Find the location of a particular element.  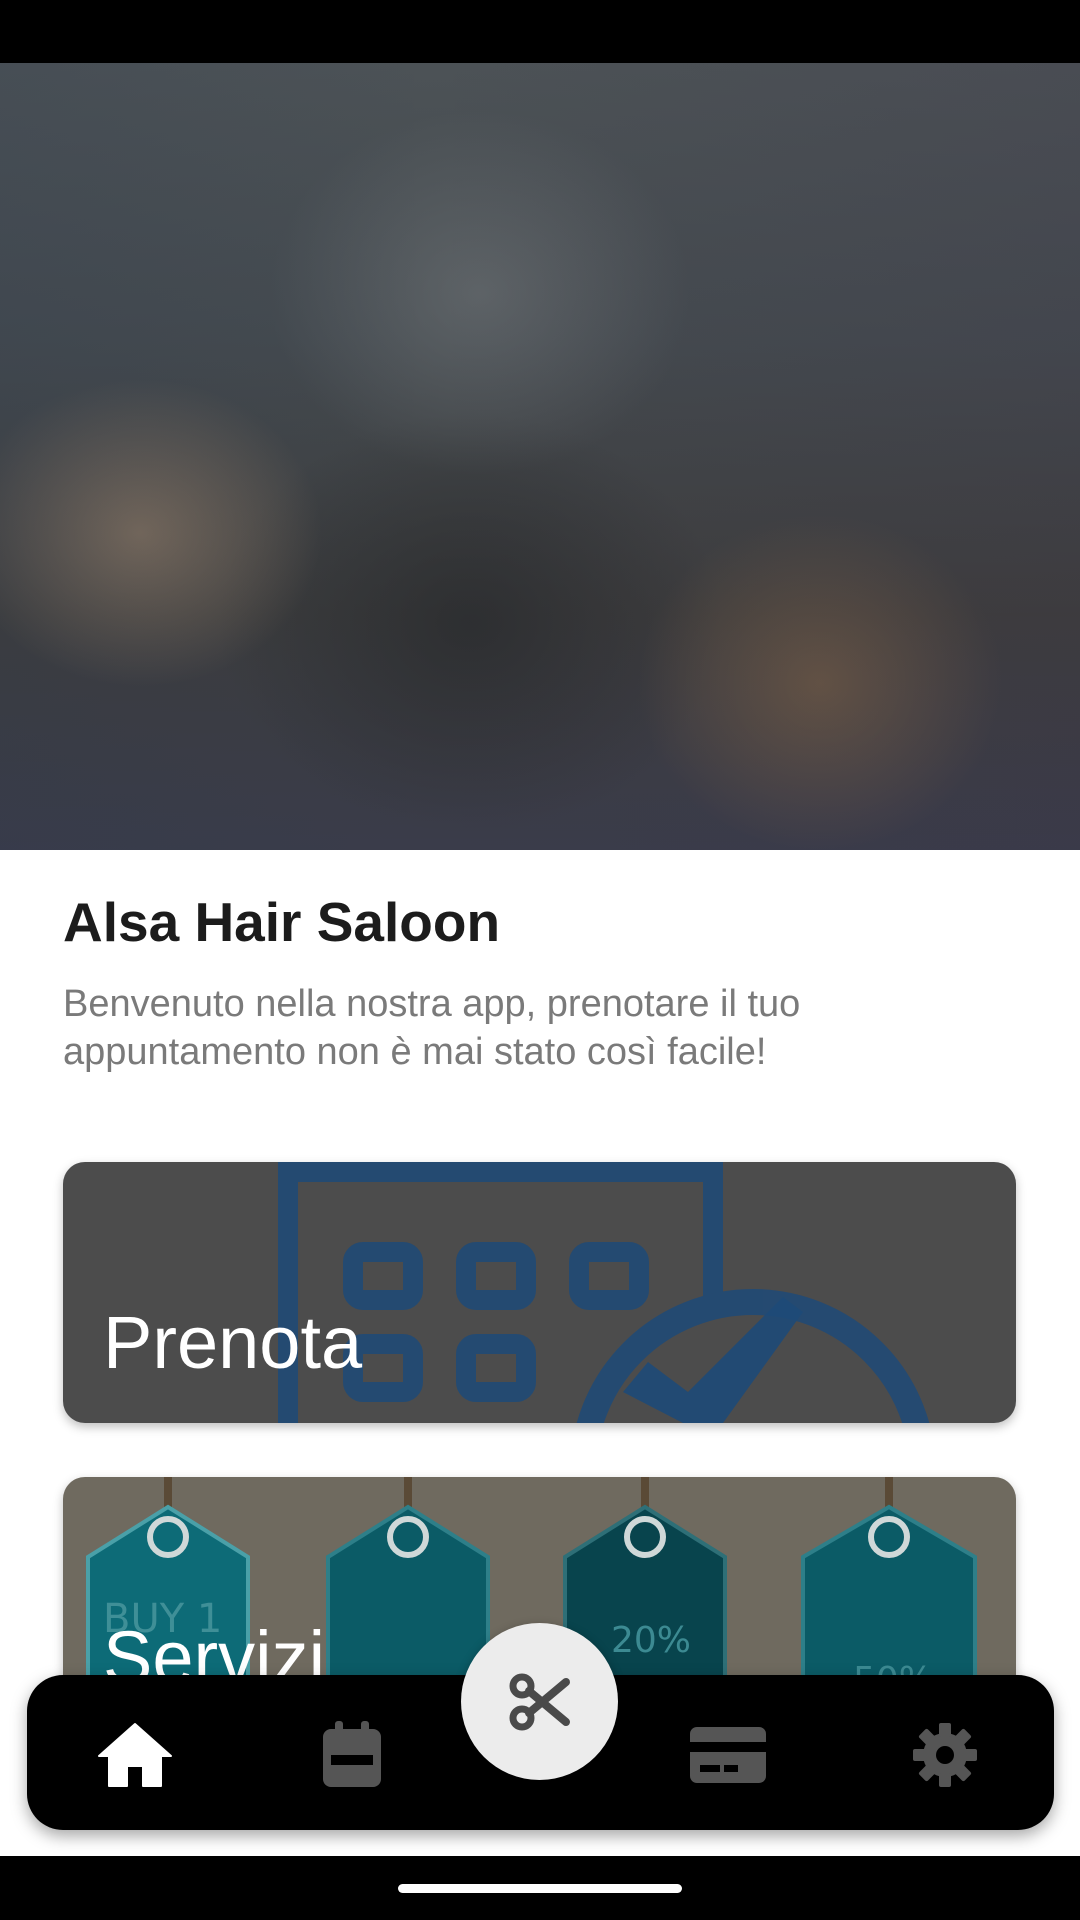

home-indicator is located at coordinates (540, 1888).